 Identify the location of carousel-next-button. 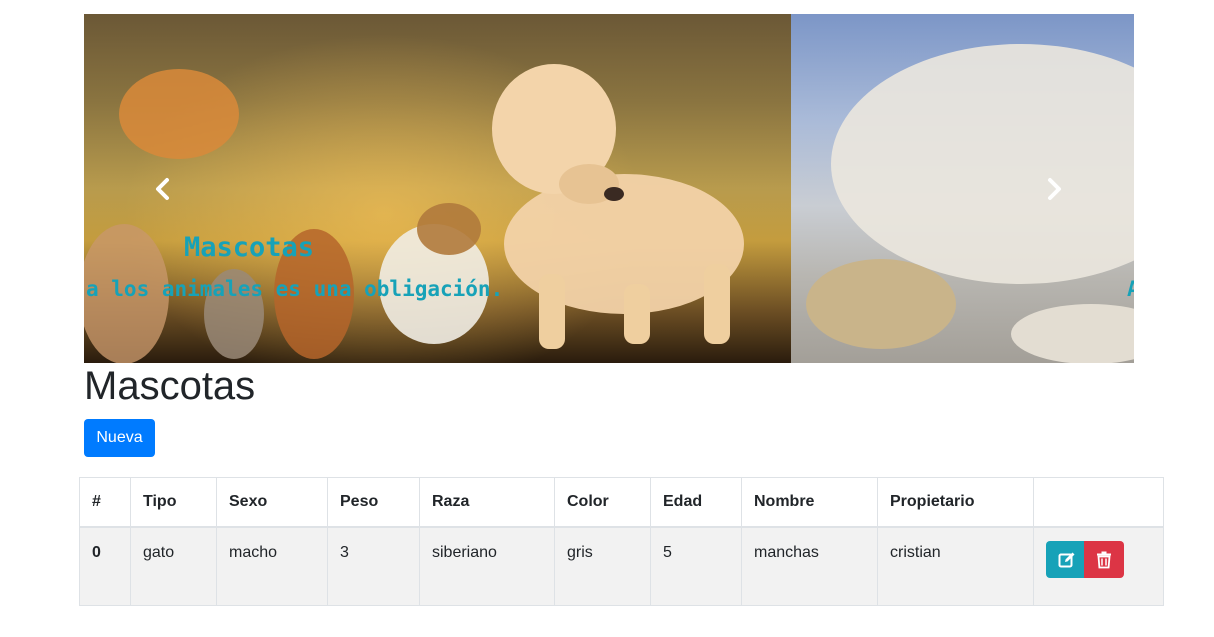
(1054, 189).